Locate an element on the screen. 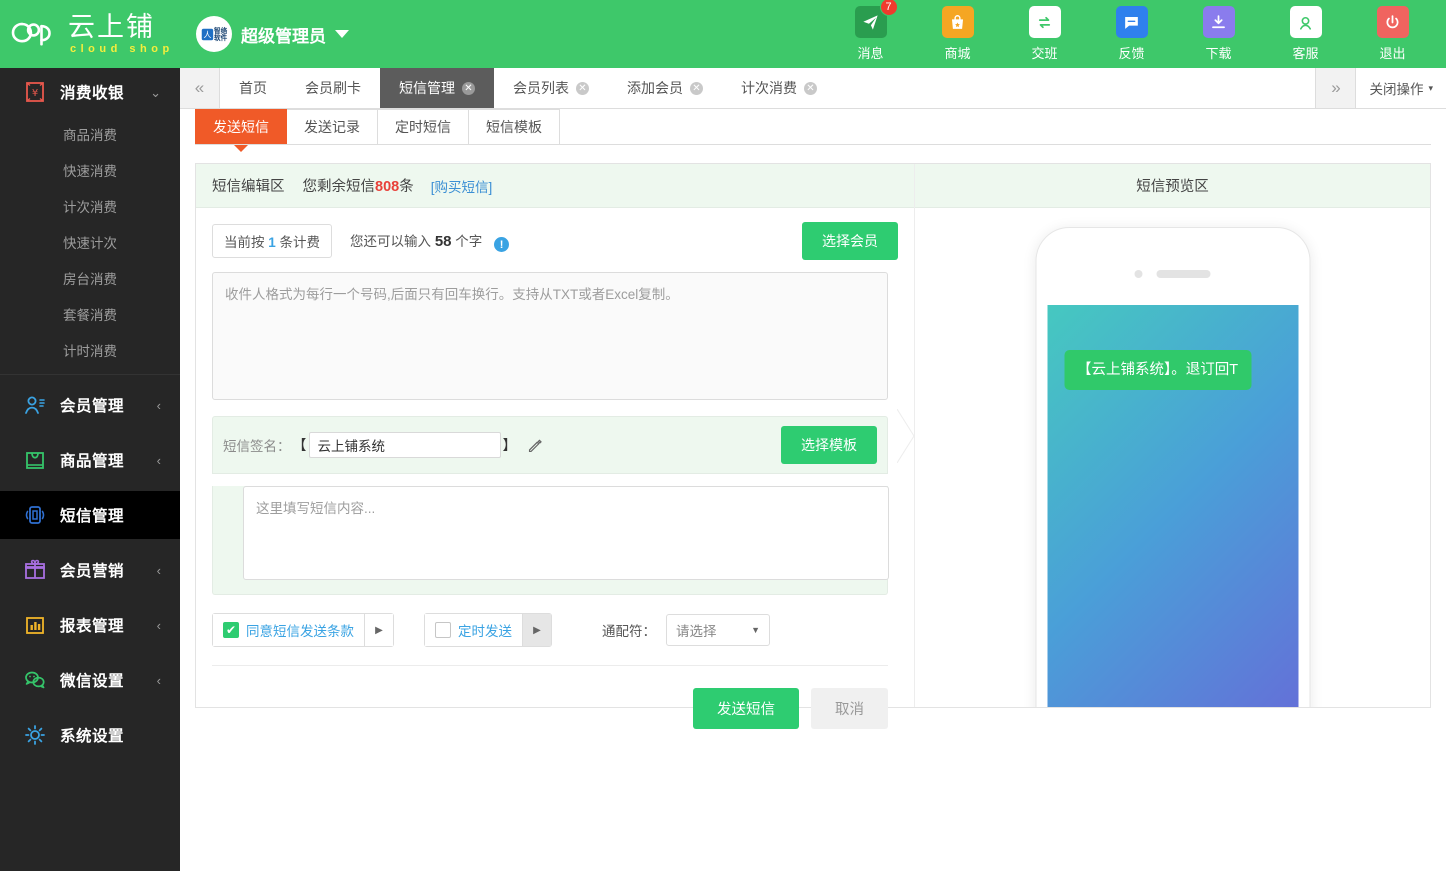 This screenshot has width=1446, height=871. subtab-send-sms-label: 发送短信 is located at coordinates (241, 127).